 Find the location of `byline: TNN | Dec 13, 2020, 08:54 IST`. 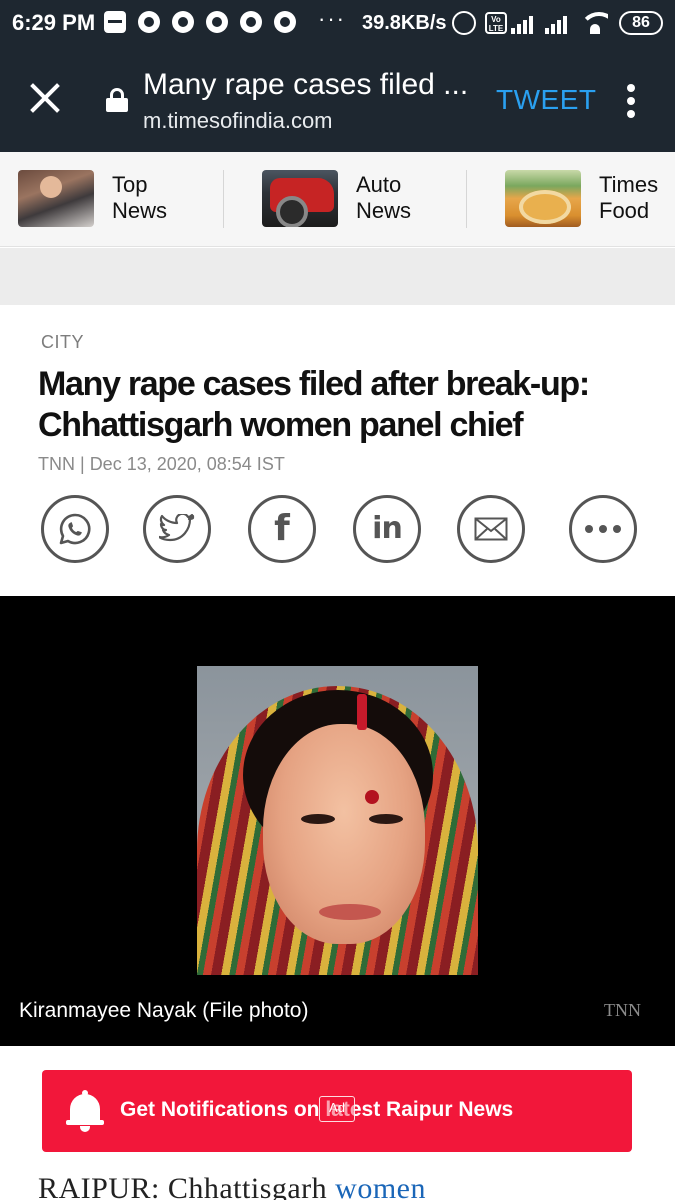

byline: TNN | Dec 13, 2020, 08:54 IST is located at coordinates (161, 464).